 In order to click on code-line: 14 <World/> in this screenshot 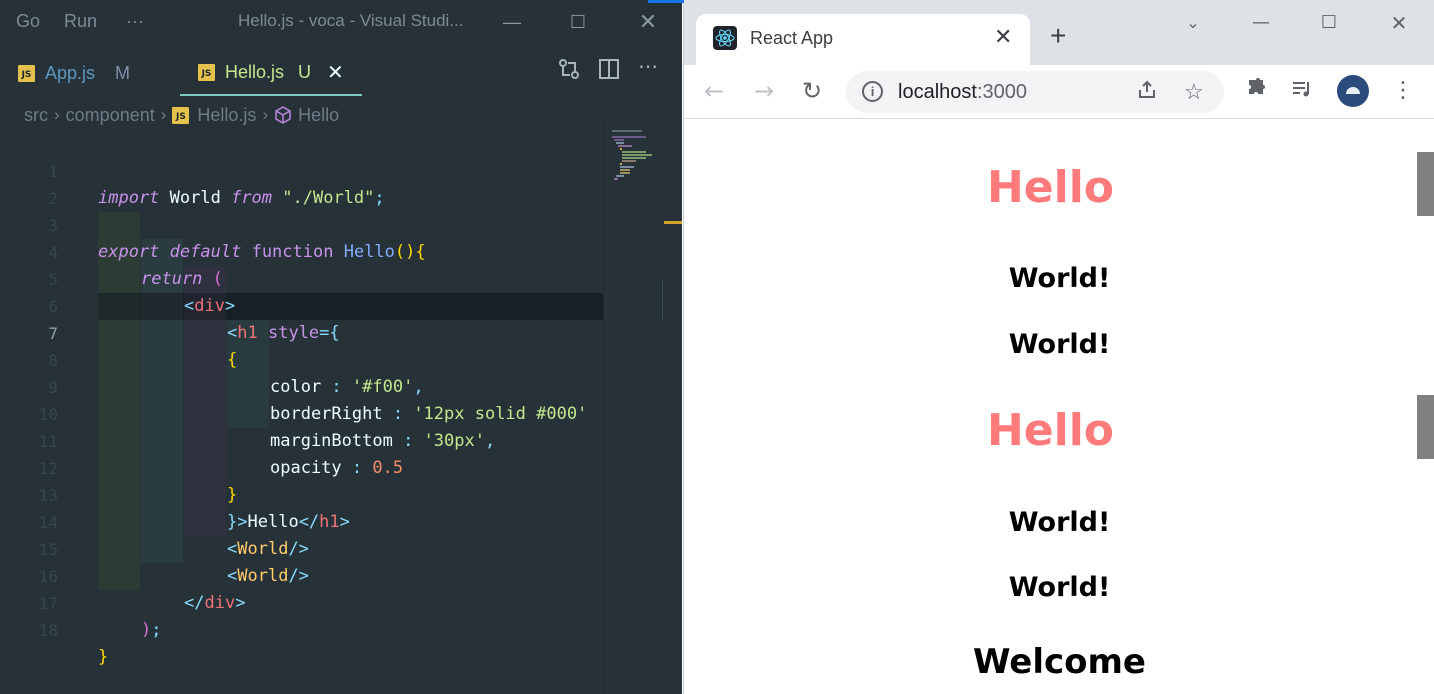, I will do `click(173, 536)`.